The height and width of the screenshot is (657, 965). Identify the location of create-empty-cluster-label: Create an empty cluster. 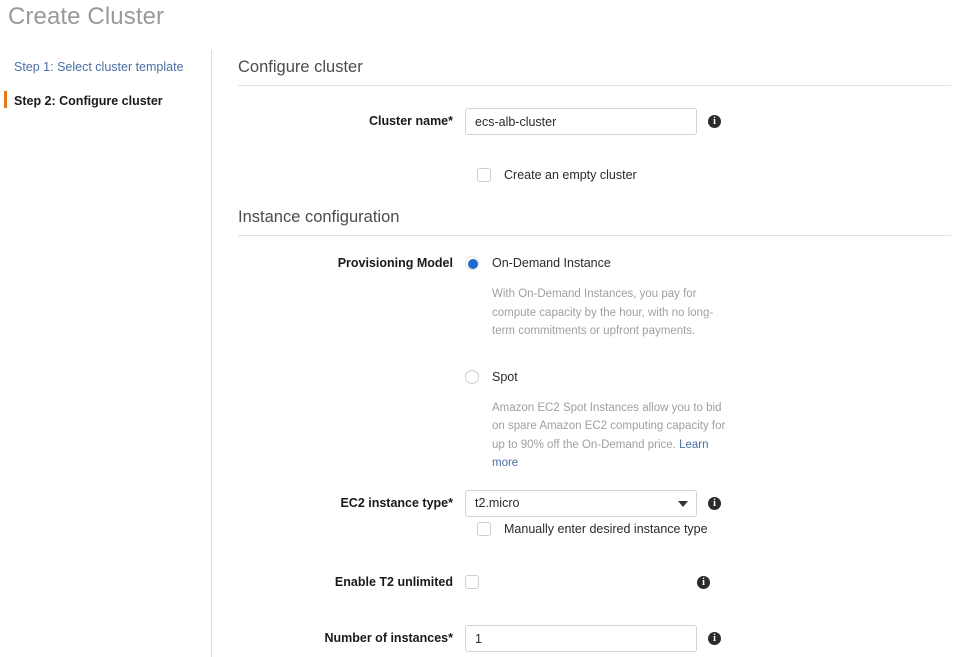
(570, 175).